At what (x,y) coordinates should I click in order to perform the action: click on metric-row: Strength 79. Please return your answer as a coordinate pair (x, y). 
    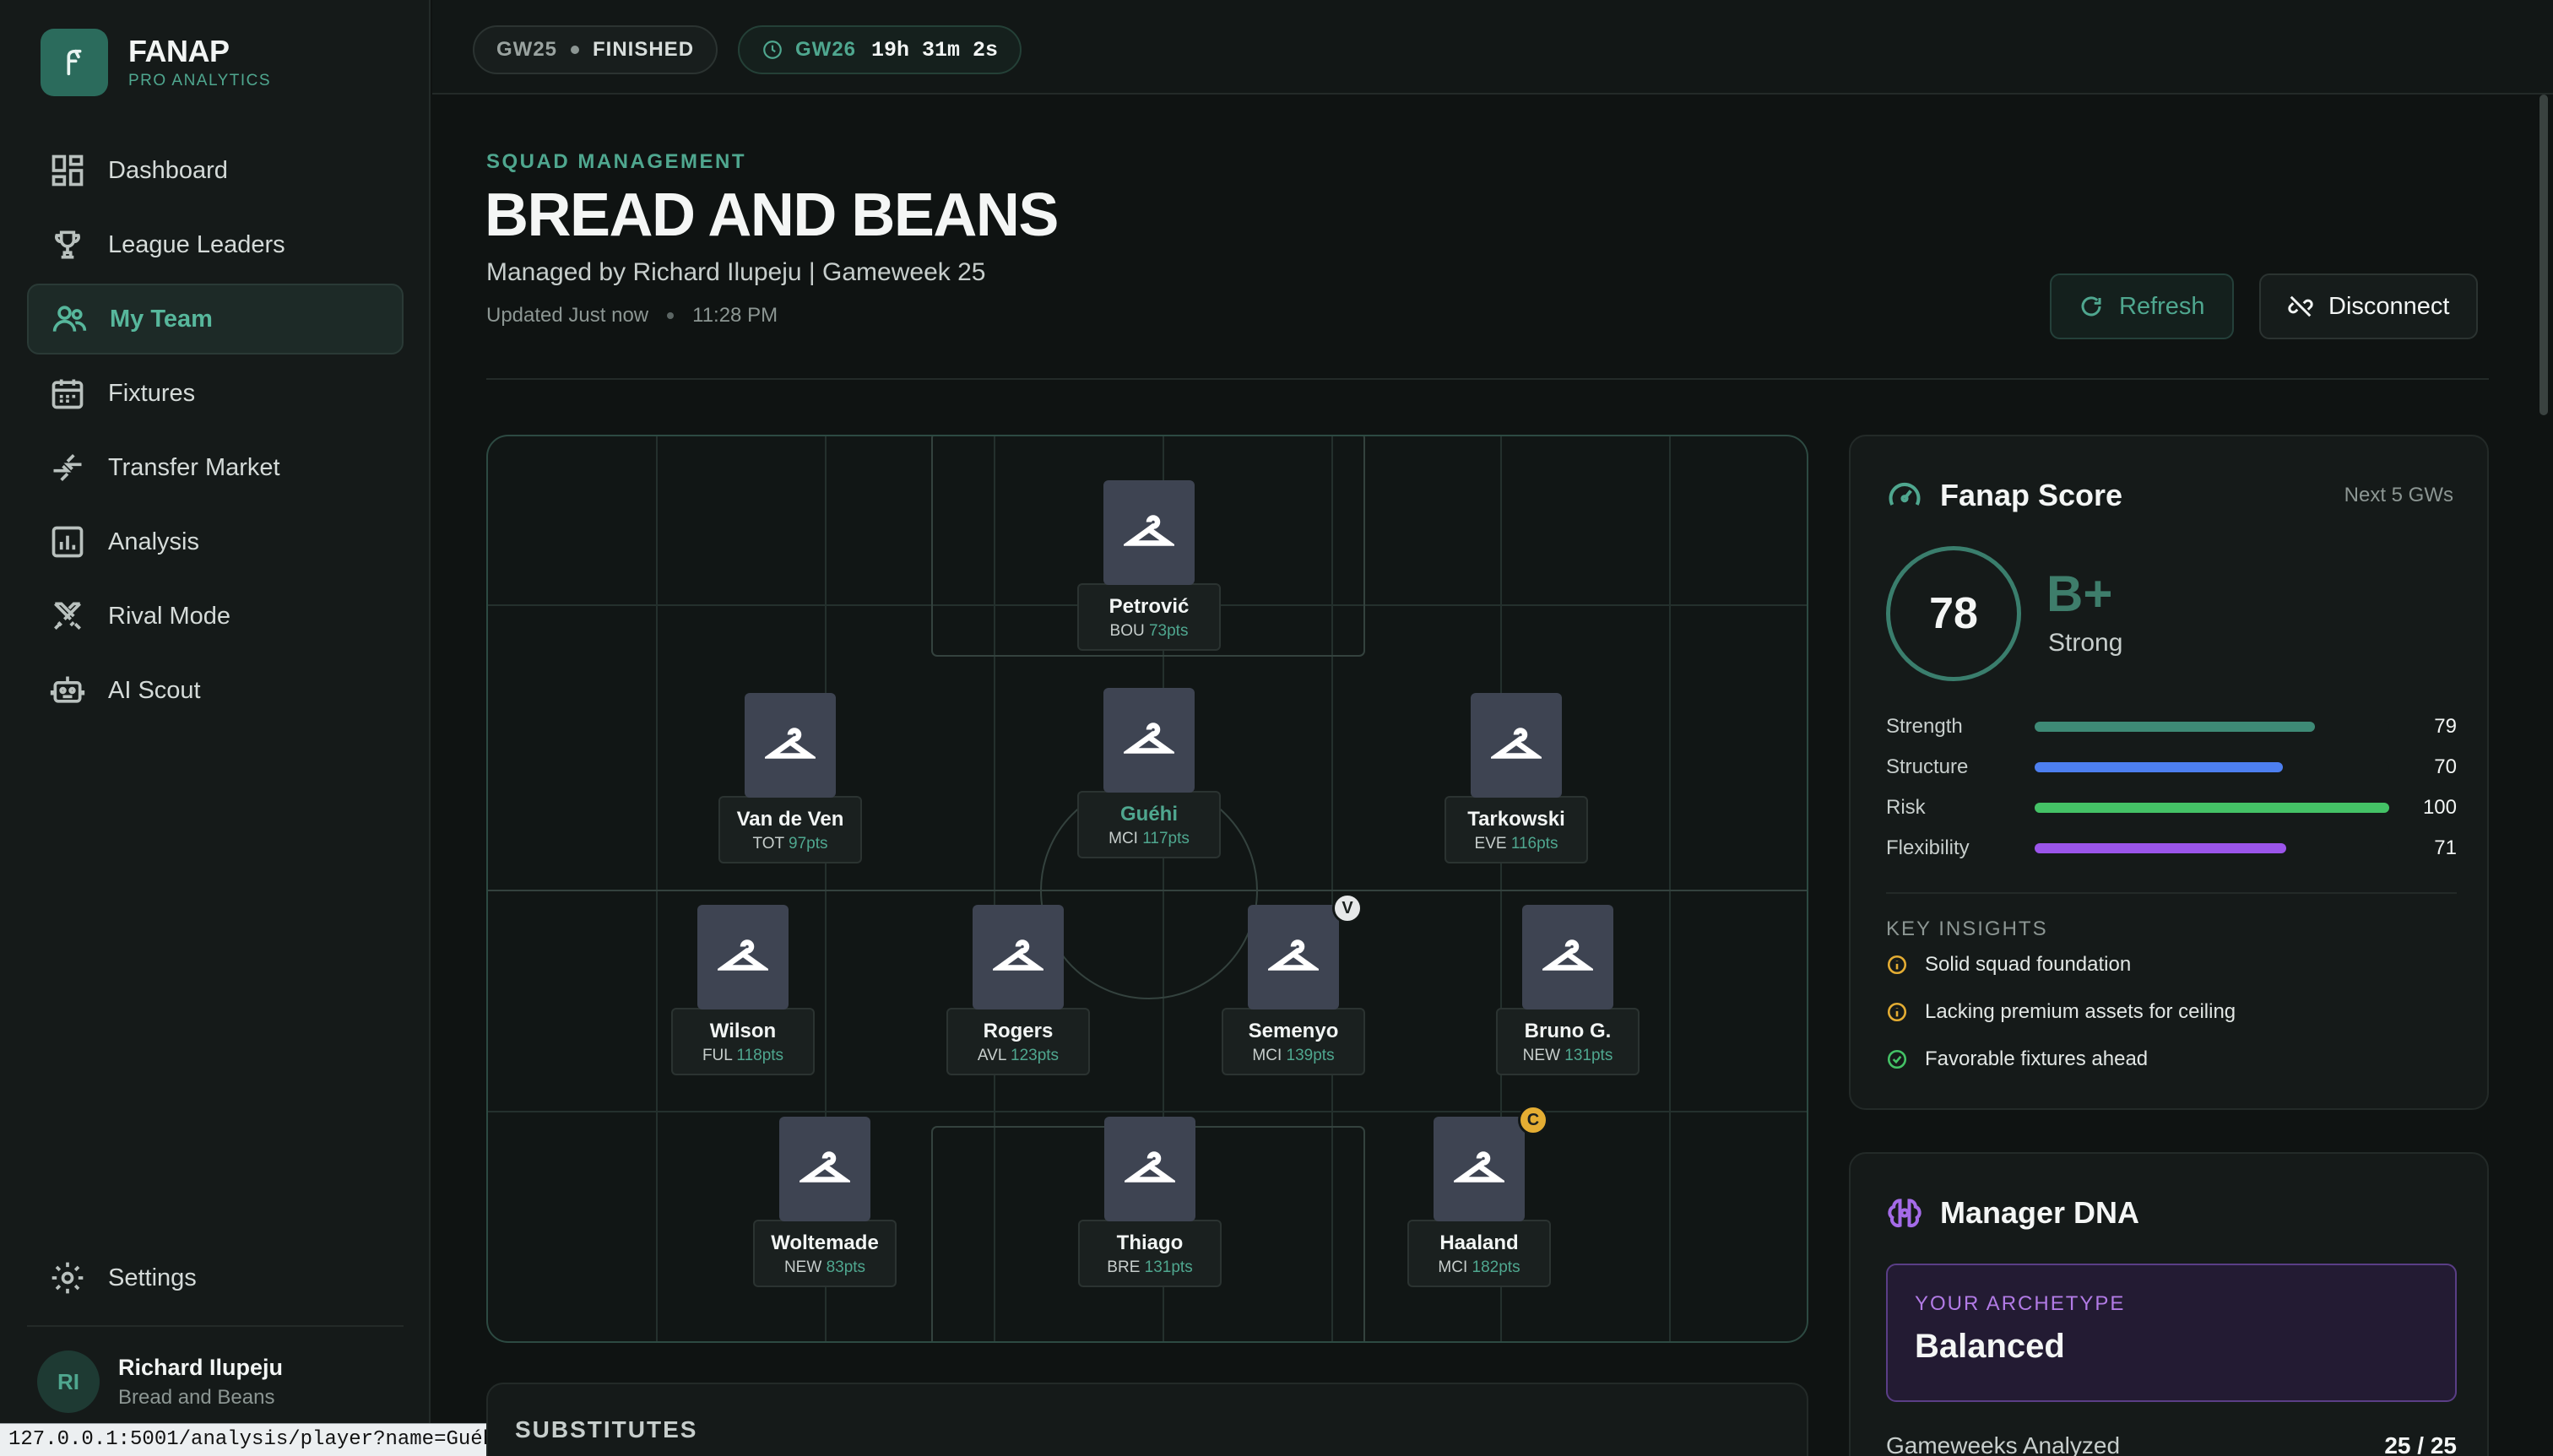
    Looking at the image, I should click on (2171, 726).